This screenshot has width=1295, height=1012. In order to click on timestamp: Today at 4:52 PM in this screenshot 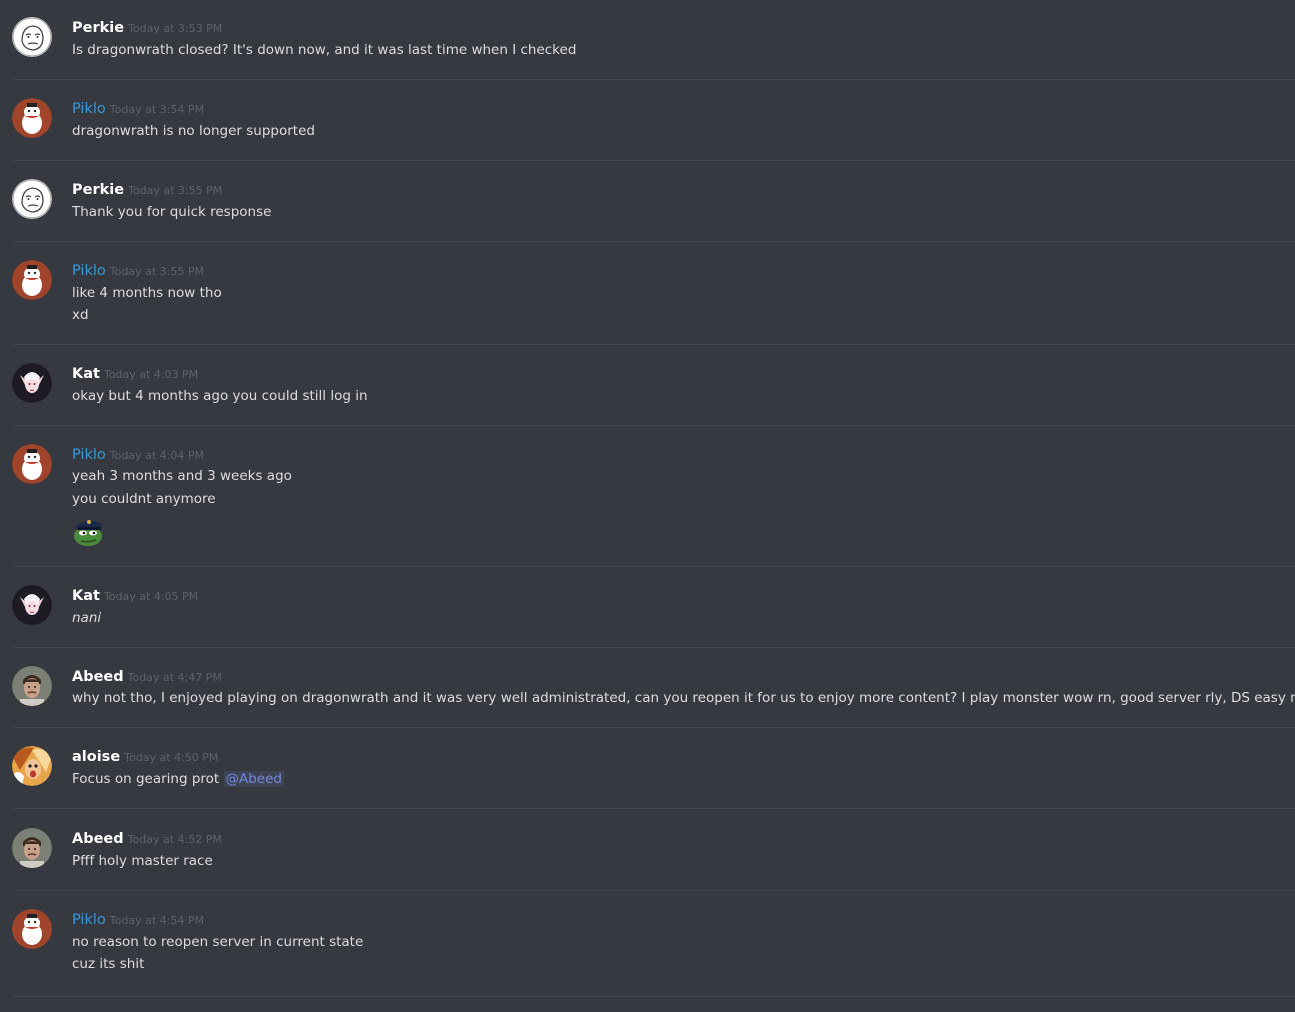, I will do `click(174, 839)`.